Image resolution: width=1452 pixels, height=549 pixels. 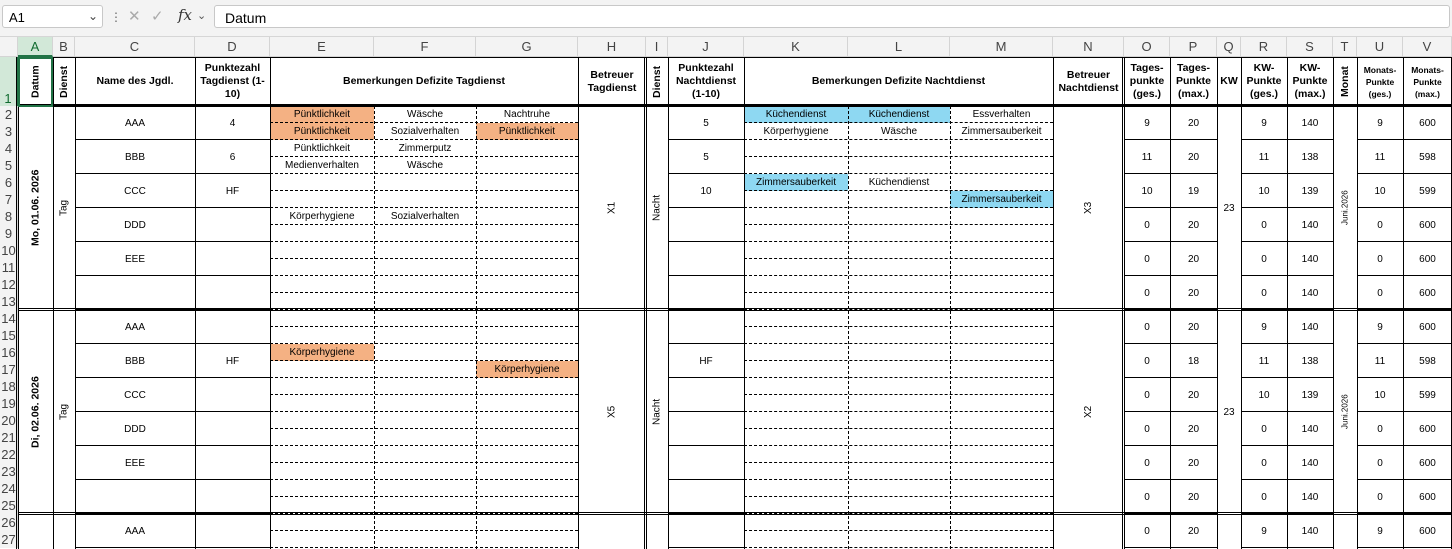 What do you see at coordinates (1193, 47) in the screenshot?
I see `column-header-p: P` at bounding box center [1193, 47].